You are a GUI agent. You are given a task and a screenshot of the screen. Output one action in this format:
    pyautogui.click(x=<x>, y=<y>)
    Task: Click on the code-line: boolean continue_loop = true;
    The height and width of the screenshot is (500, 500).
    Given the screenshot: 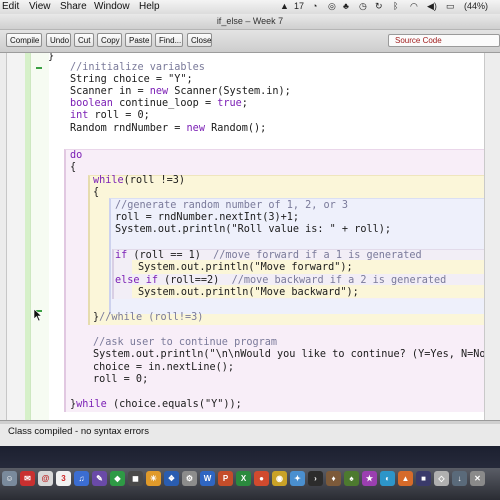 What is the action you would take?
    pyautogui.click(x=159, y=104)
    